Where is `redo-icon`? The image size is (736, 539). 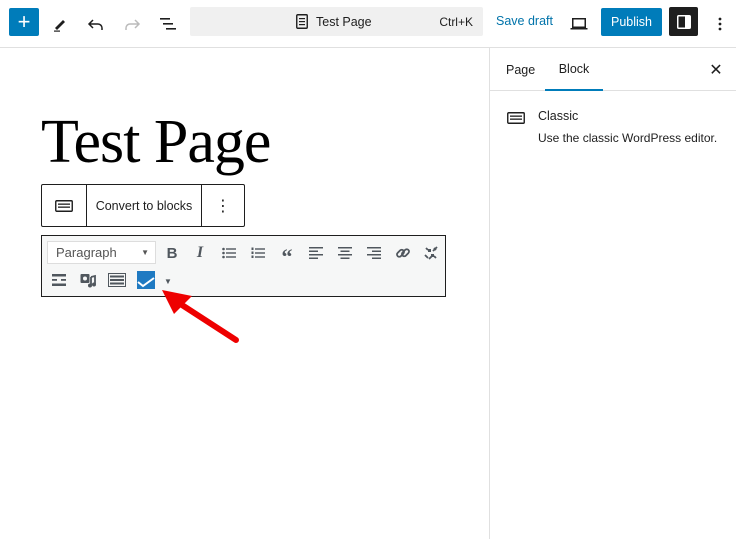 redo-icon is located at coordinates (133, 24).